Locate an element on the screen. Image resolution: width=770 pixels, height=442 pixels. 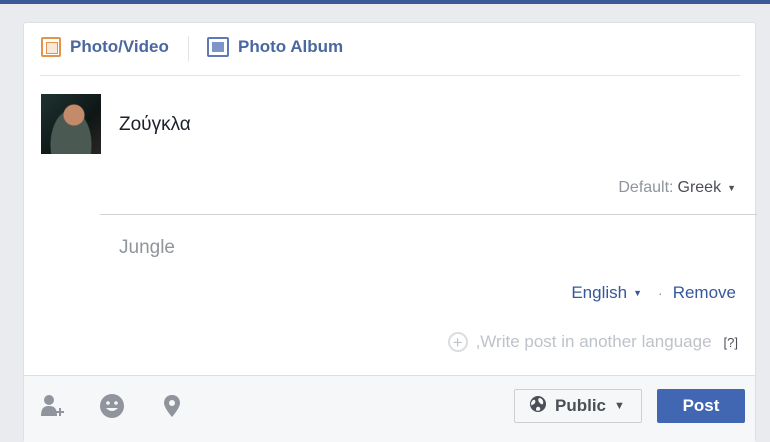
tab-photo-album: Photo Album is located at coordinates (275, 47).